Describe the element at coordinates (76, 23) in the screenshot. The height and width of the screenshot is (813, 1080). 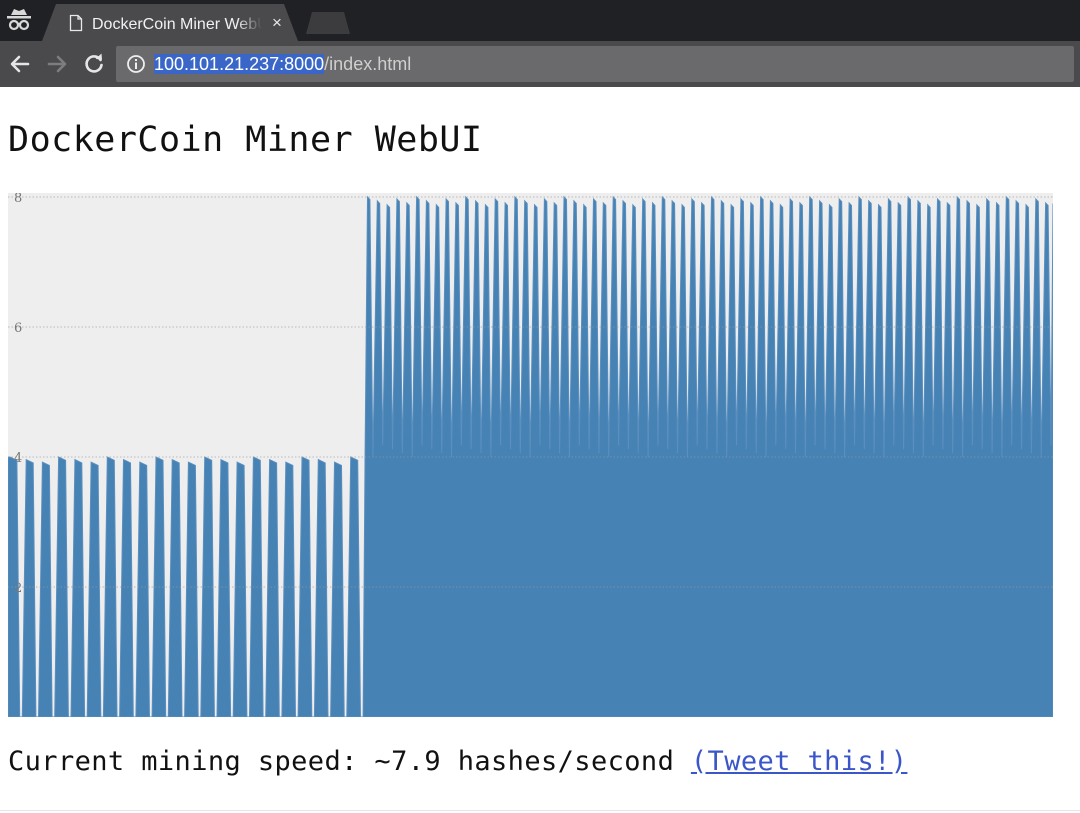
I see `document-icon` at that location.